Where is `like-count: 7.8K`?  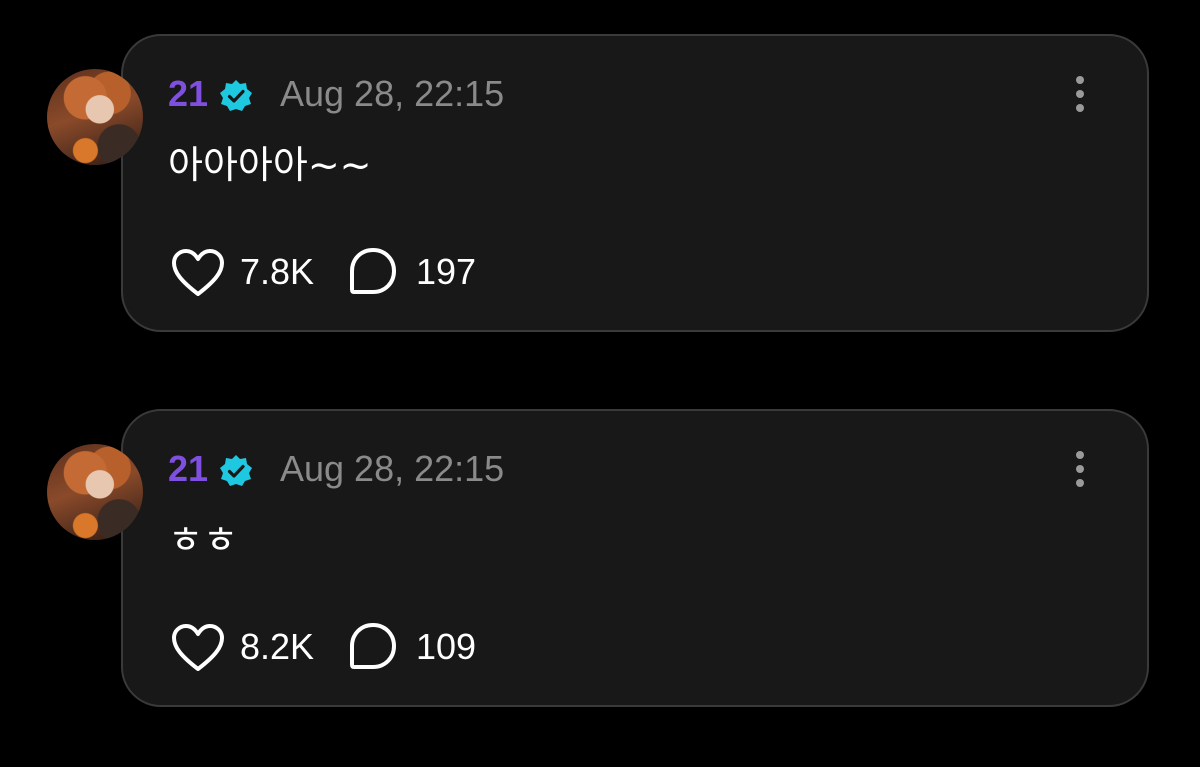
like-count: 7.8K is located at coordinates (277, 271).